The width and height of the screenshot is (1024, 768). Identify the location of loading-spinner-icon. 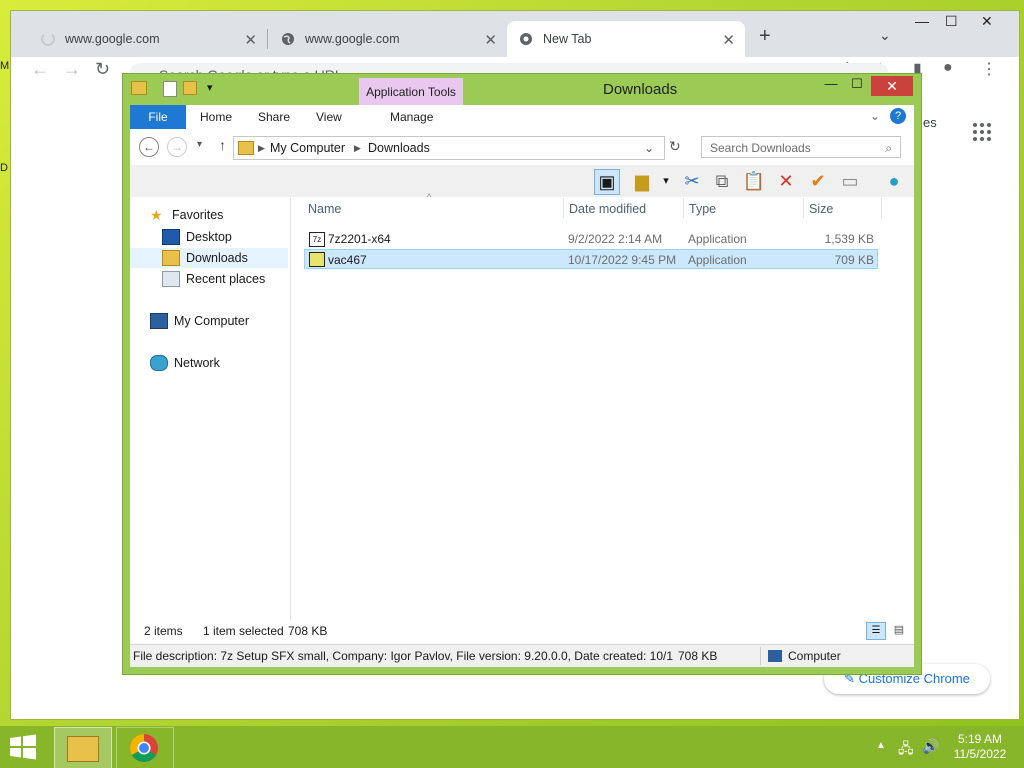
(48, 39).